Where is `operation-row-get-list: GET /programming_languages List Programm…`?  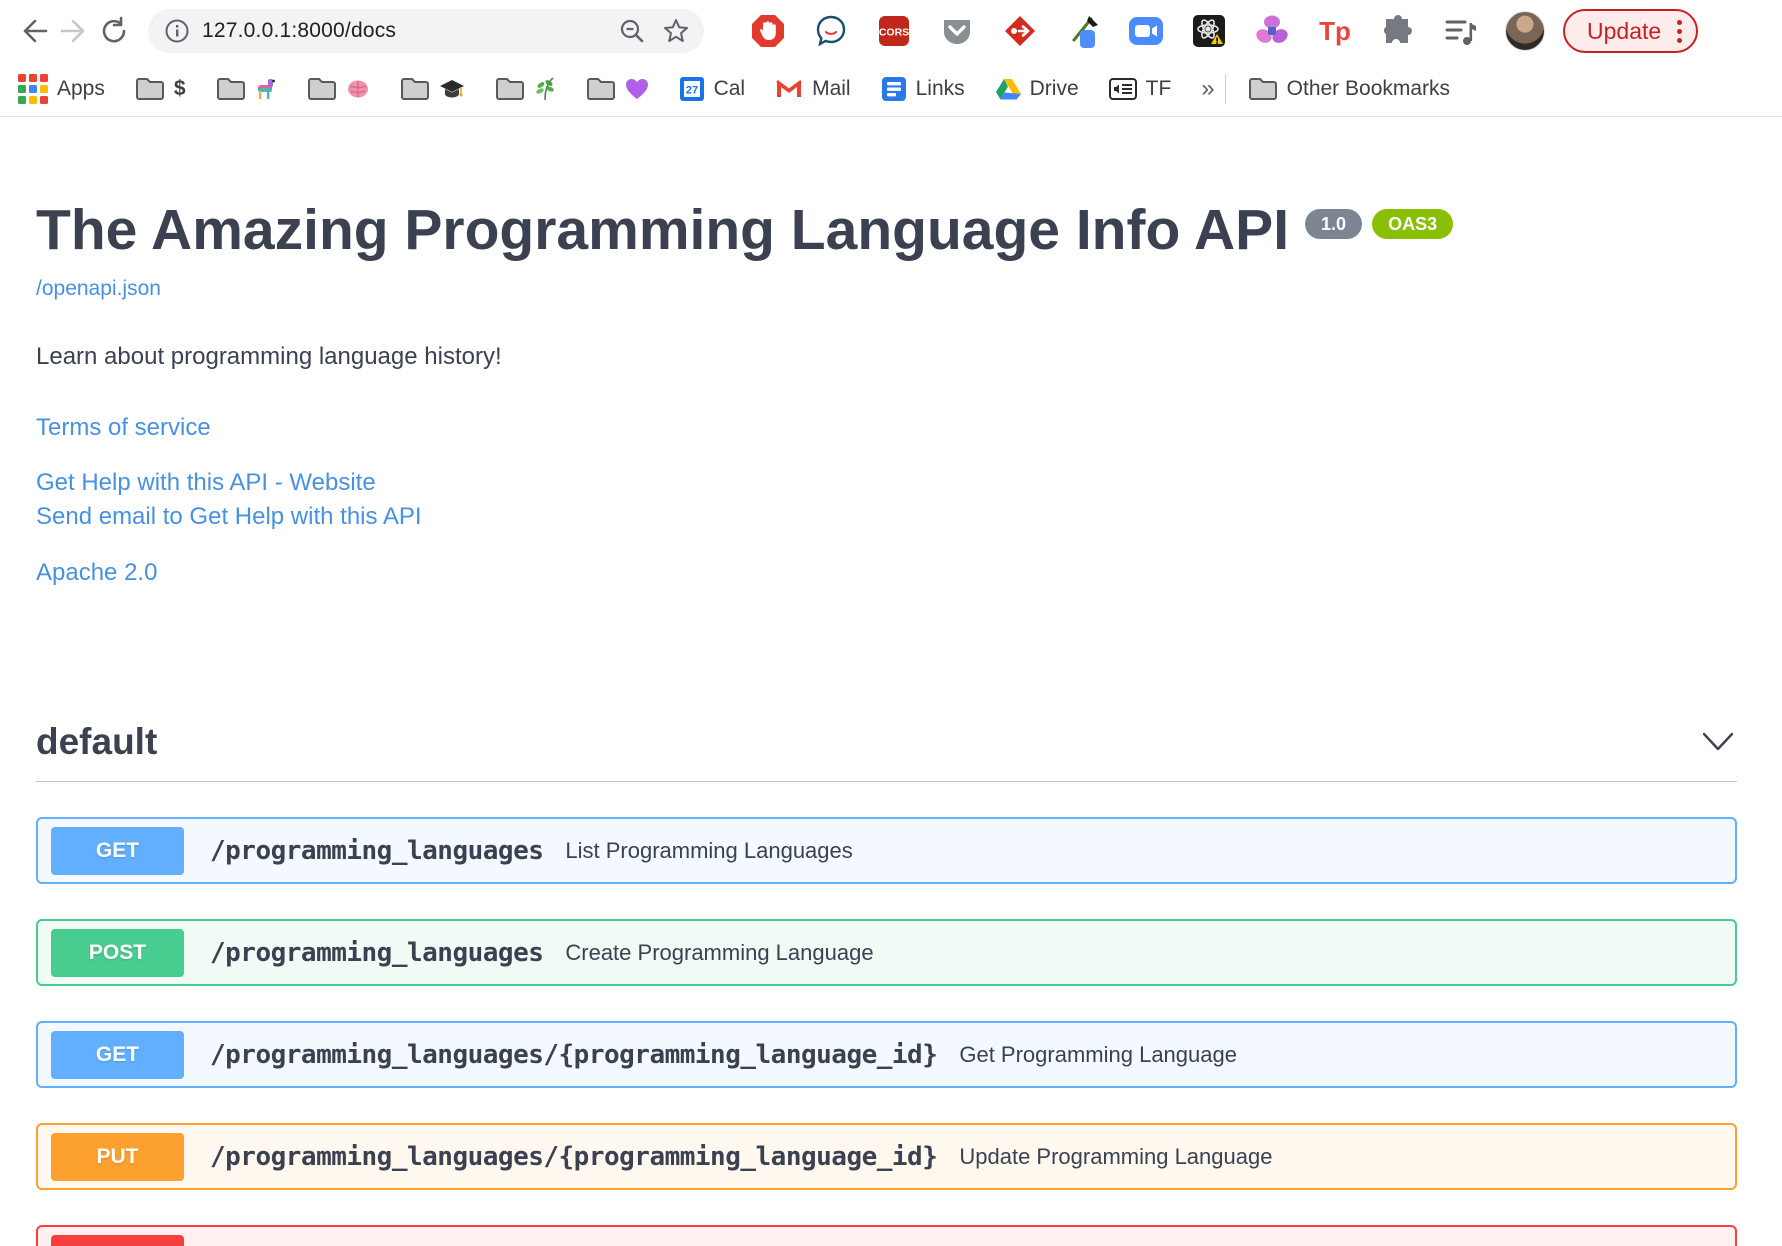 operation-row-get-list: GET /programming_languages List Programm… is located at coordinates (886, 851).